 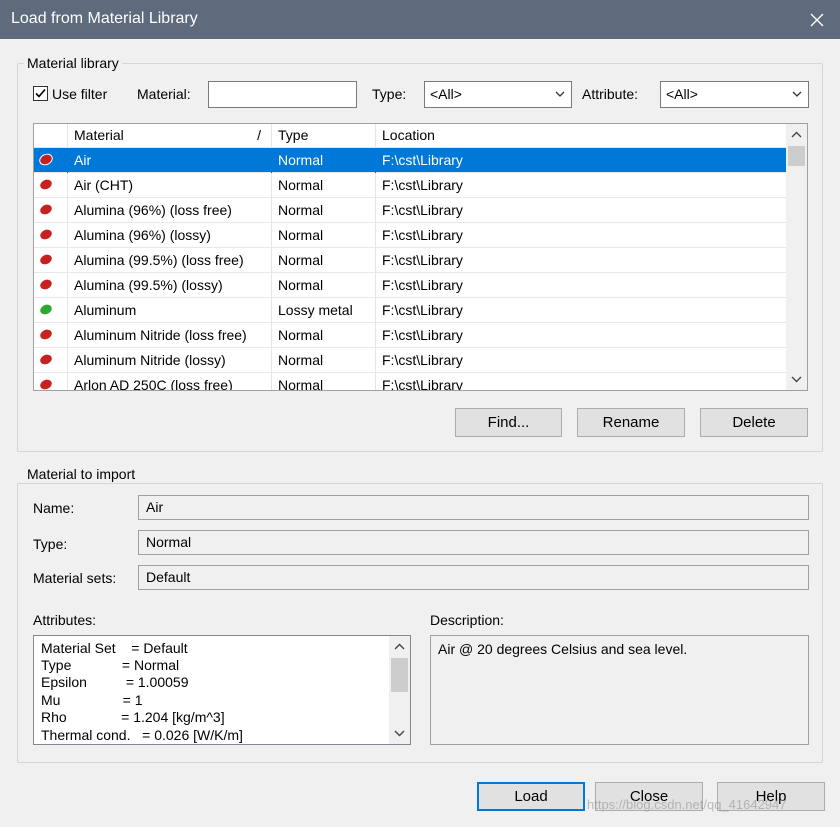 I want to click on material-name-cell: Air (CHT), so click(x=170, y=185).